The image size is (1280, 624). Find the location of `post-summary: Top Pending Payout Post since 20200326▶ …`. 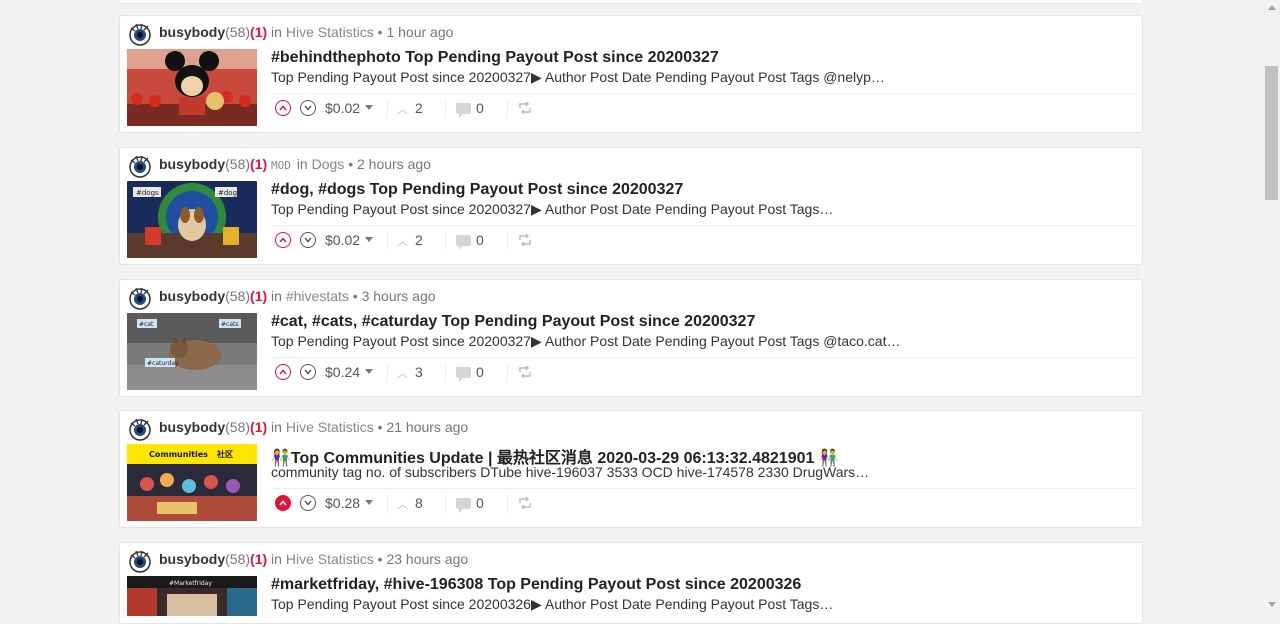

post-summary: Top Pending Payout Post since 20200326▶ … is located at coordinates (552, 604).